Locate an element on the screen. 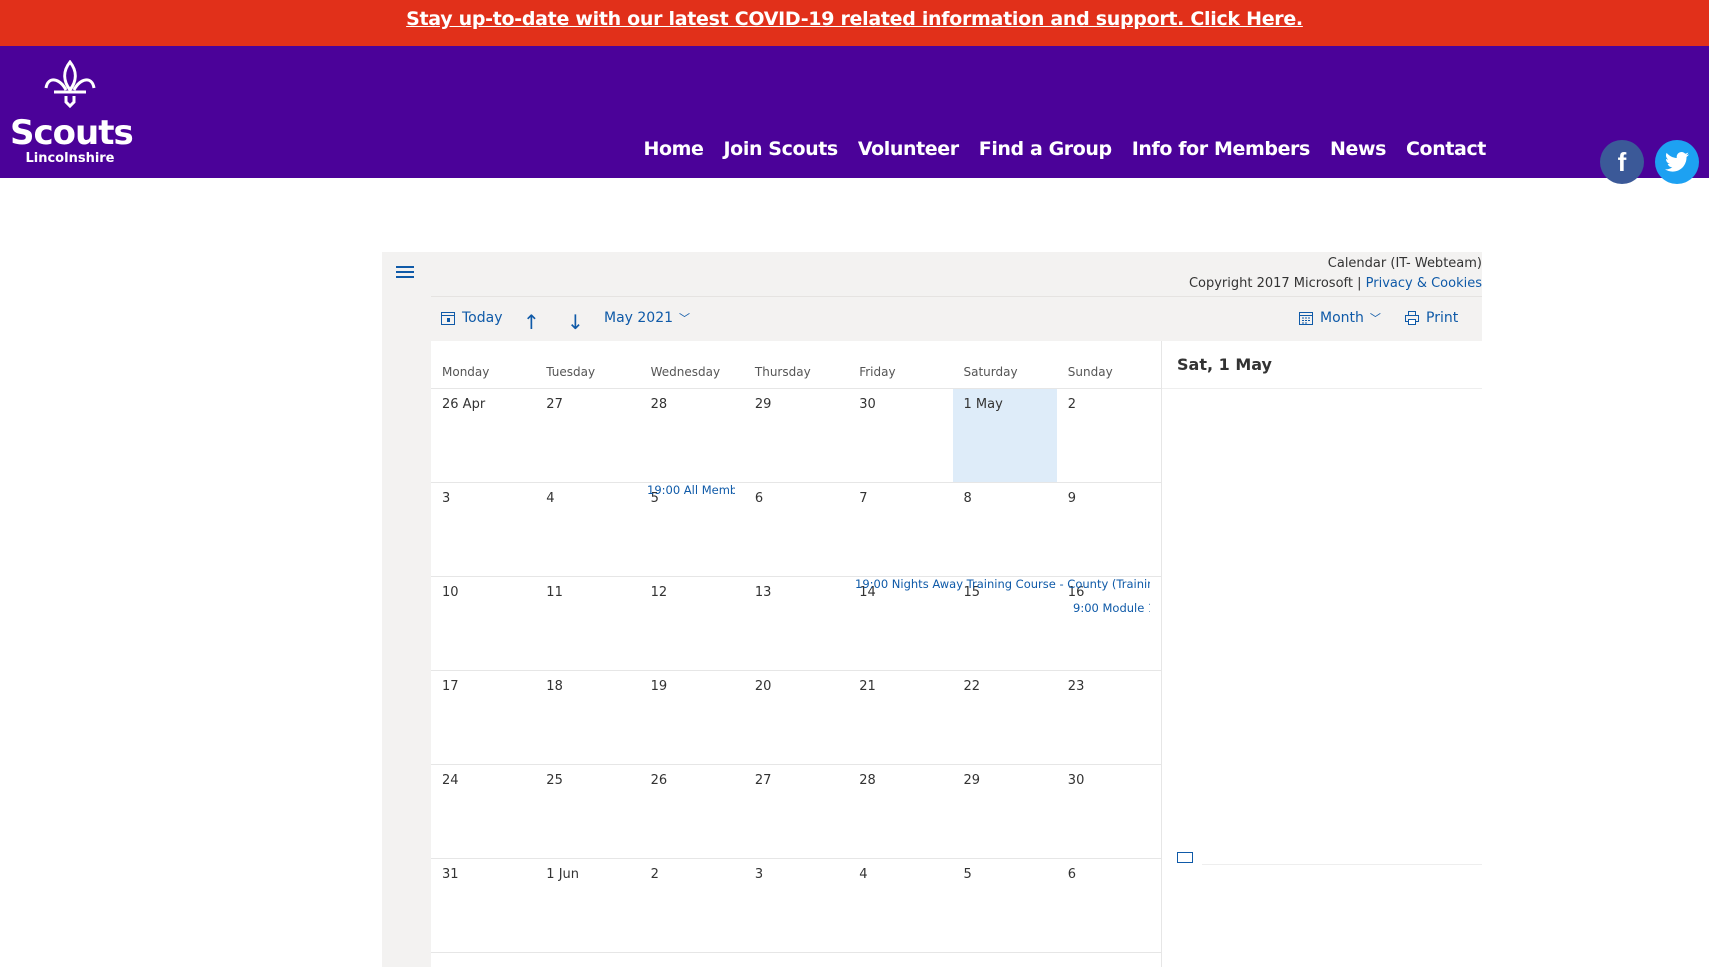 This screenshot has width=1709, height=967. day-number: 28 is located at coordinates (659, 404).